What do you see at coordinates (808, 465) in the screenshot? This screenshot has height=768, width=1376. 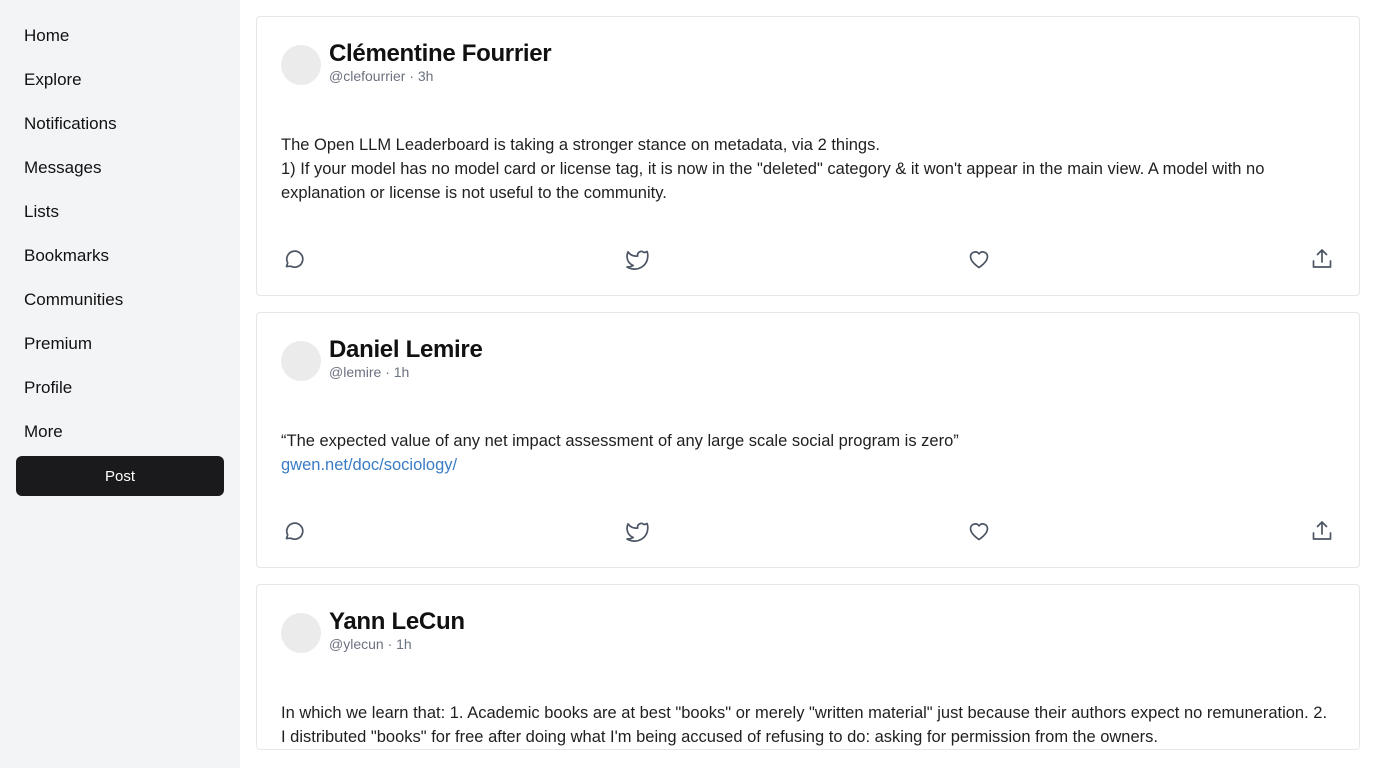 I see `post-link: gwen.net/doc/sociology/` at bounding box center [808, 465].